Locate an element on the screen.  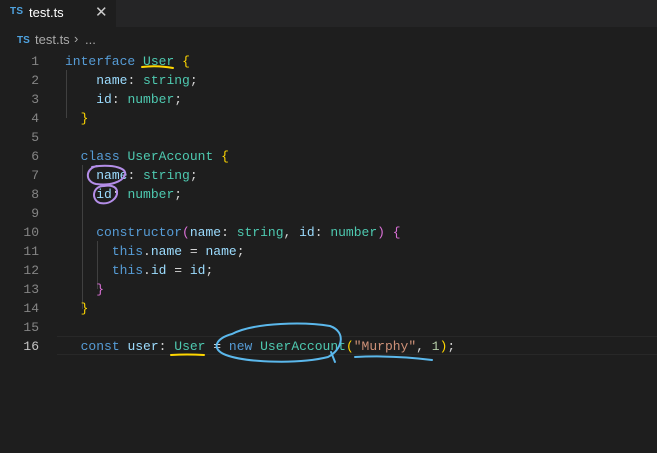
annotation-circle-id is located at coordinates (106, 194).